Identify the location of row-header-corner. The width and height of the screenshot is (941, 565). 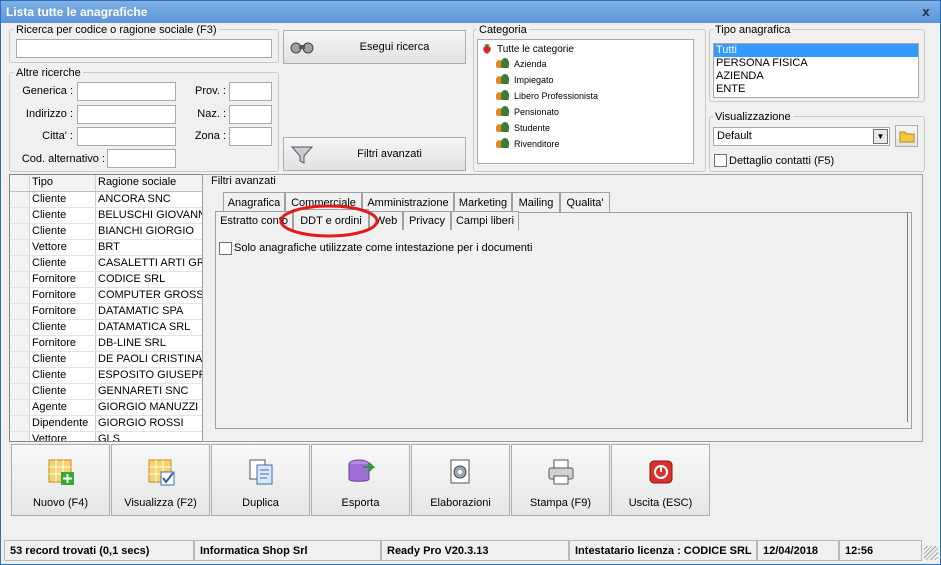
(20, 183).